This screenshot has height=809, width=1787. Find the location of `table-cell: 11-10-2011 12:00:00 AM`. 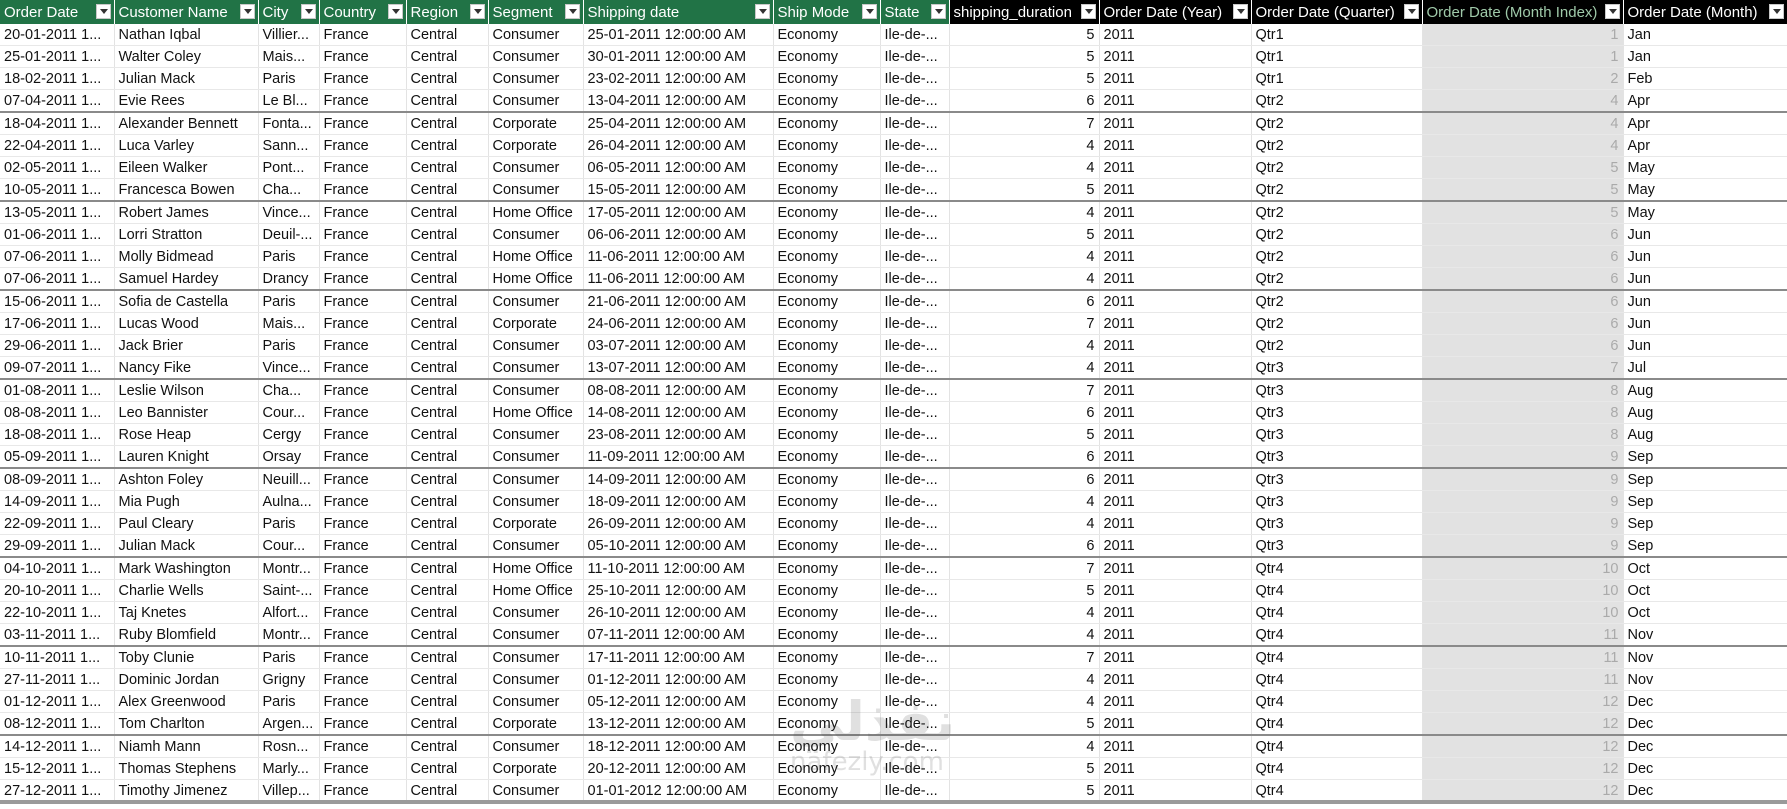

table-cell: 11-10-2011 12:00:00 AM is located at coordinates (678, 568).